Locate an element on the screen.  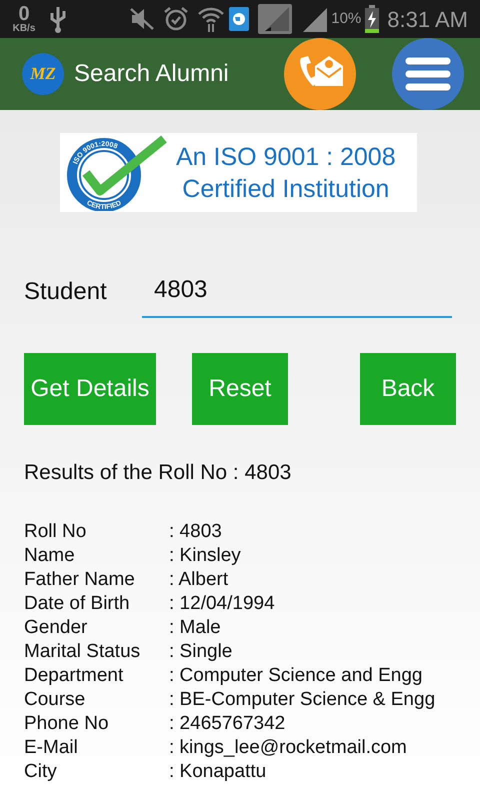
logo: MZ is located at coordinates (43, 74).